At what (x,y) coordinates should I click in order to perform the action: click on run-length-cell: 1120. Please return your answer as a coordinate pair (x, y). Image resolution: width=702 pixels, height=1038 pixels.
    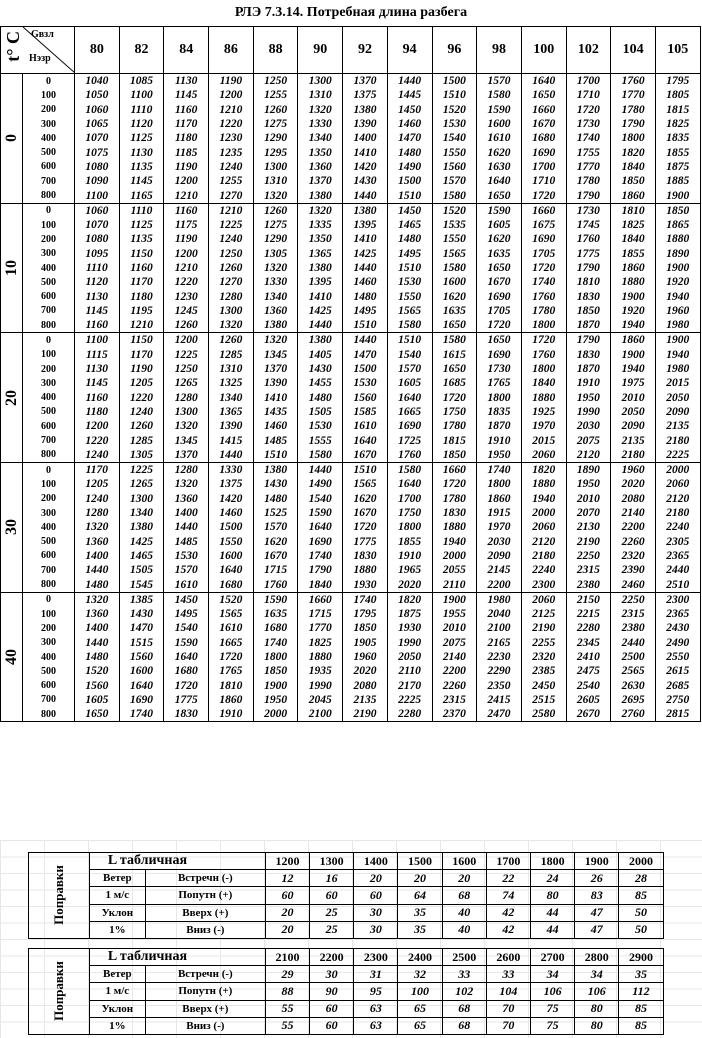
    Looking at the image, I should click on (97, 282).